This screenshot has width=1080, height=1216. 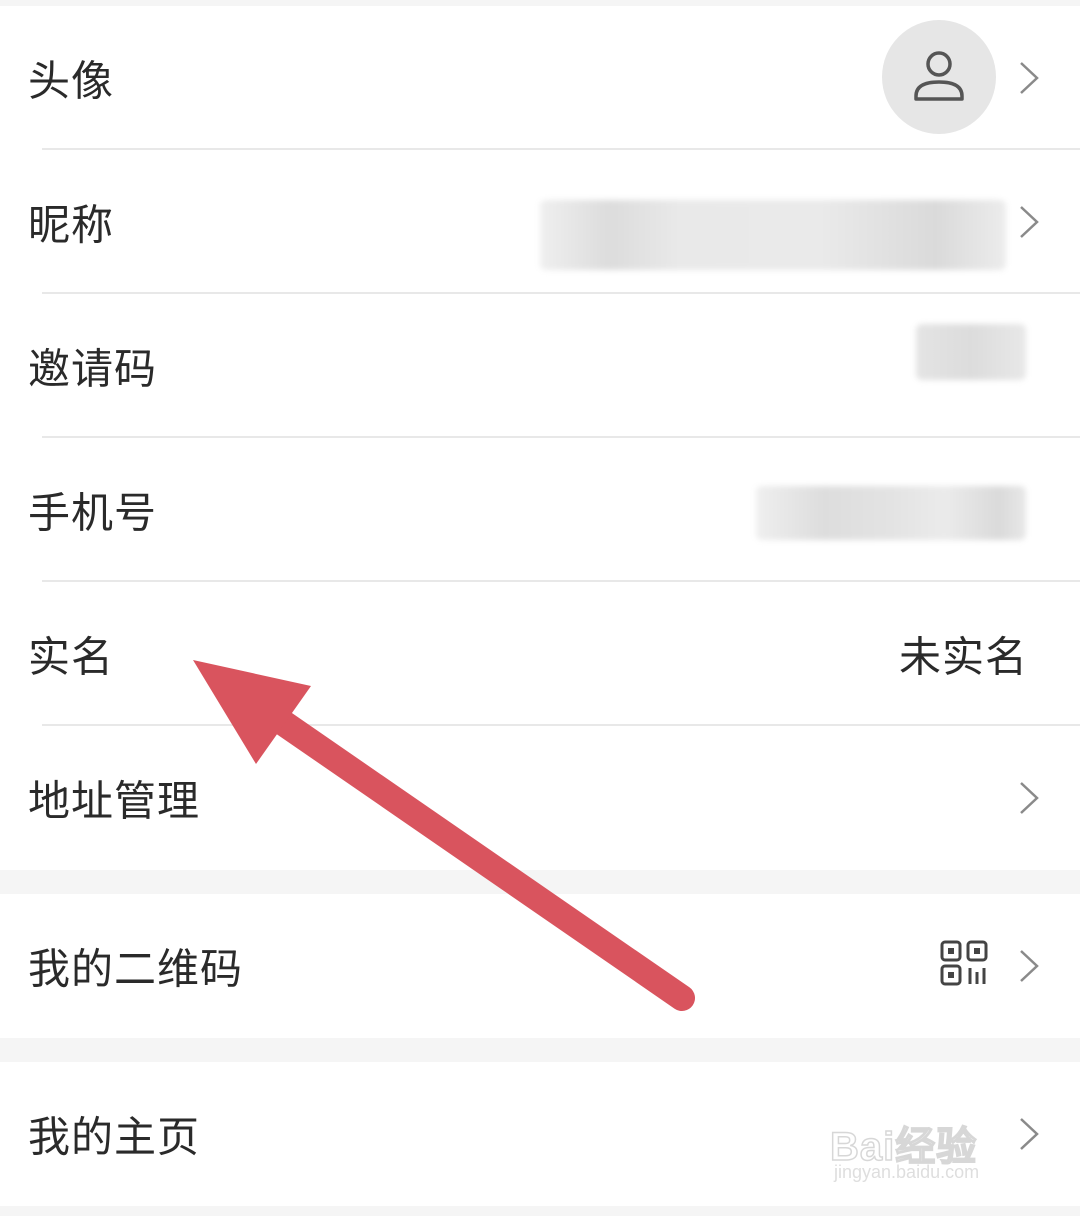 I want to click on watermark-url: jingyan.baidu.com, so click(x=907, y=1172).